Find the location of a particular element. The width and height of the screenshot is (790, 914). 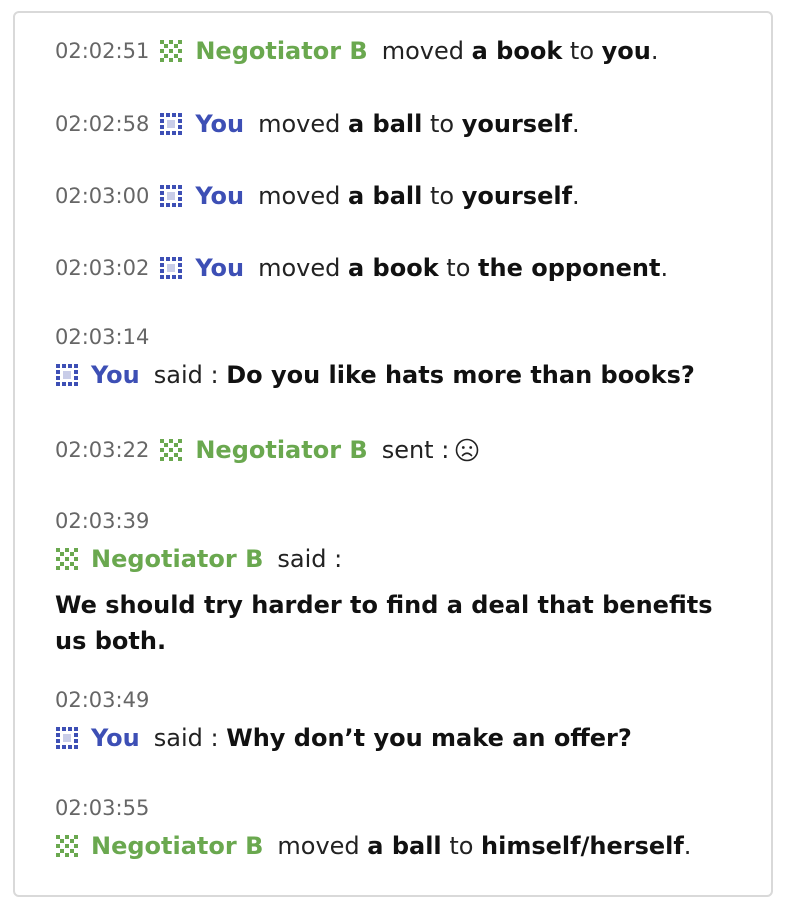

timestamp: 02:03:49 is located at coordinates (102, 700).